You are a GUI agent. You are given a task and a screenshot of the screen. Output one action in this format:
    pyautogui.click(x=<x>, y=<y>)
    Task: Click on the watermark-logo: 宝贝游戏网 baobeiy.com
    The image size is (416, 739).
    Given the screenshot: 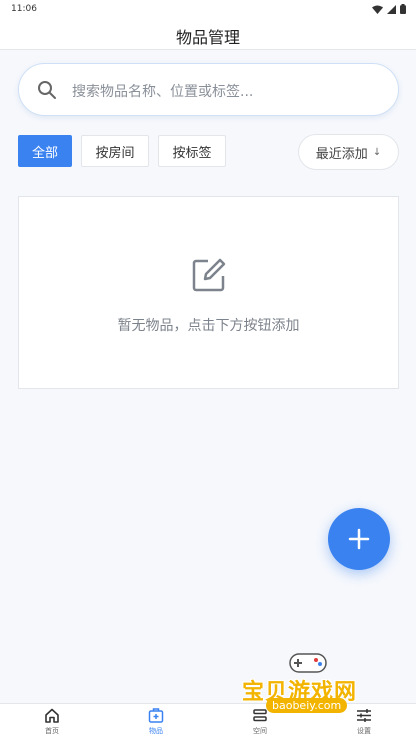 What is the action you would take?
    pyautogui.click(x=307, y=681)
    